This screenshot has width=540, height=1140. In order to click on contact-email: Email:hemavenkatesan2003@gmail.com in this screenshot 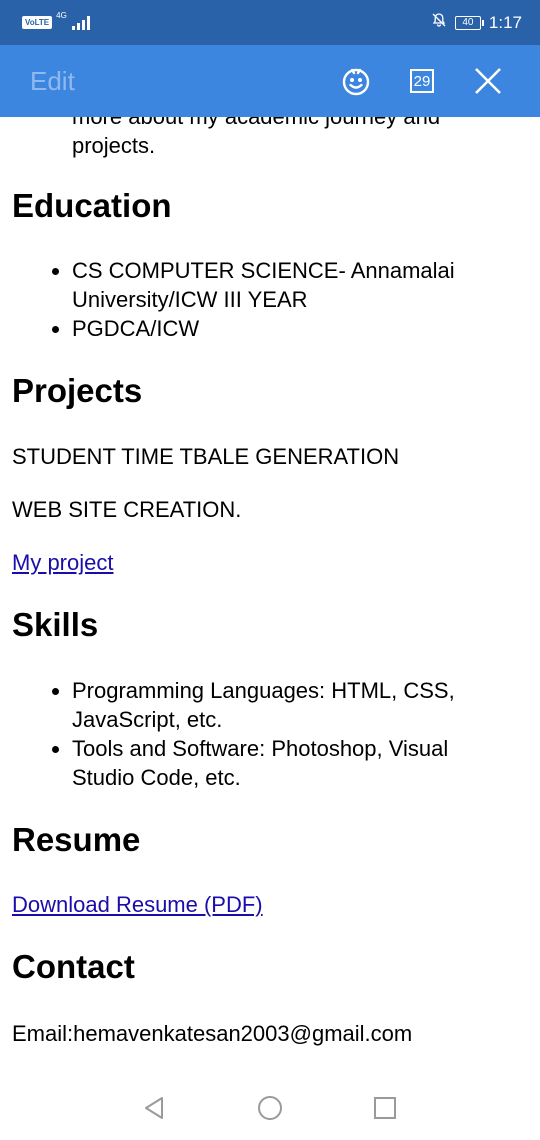, I will do `click(212, 1033)`.